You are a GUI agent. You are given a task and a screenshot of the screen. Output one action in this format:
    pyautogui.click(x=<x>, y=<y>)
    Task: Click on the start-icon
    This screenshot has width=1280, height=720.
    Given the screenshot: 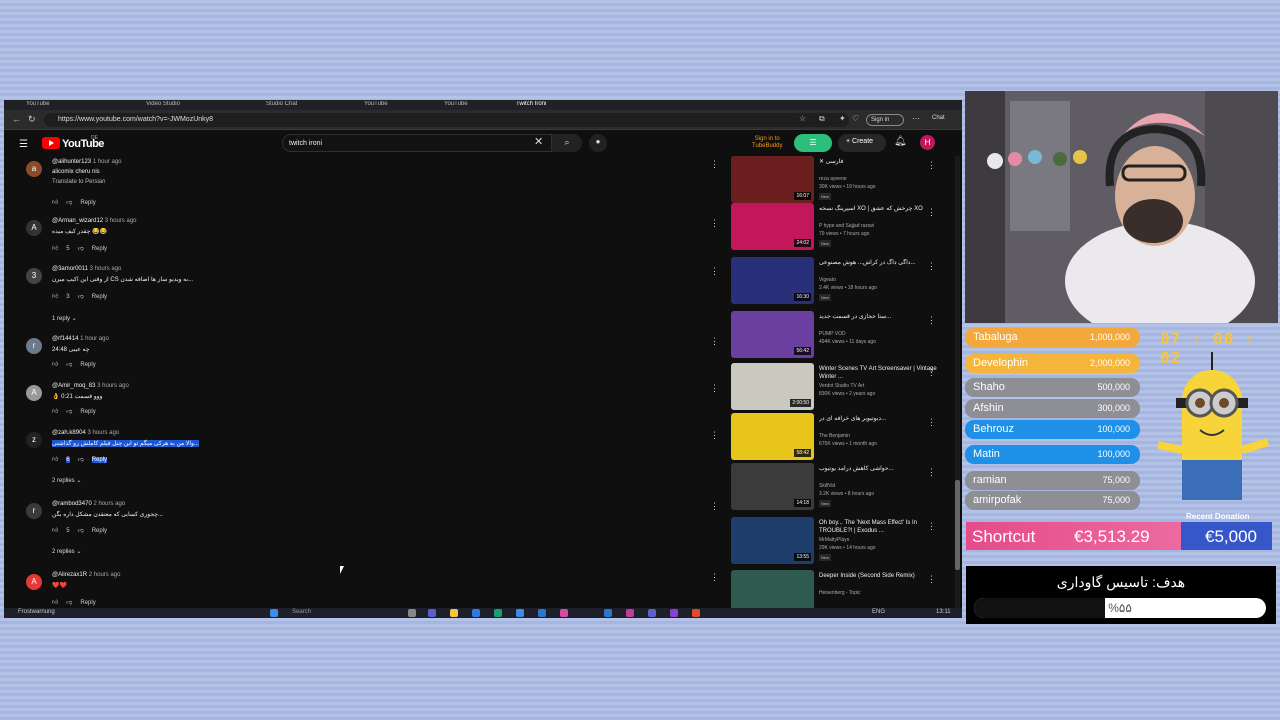 What is the action you would take?
    pyautogui.click(x=274, y=613)
    